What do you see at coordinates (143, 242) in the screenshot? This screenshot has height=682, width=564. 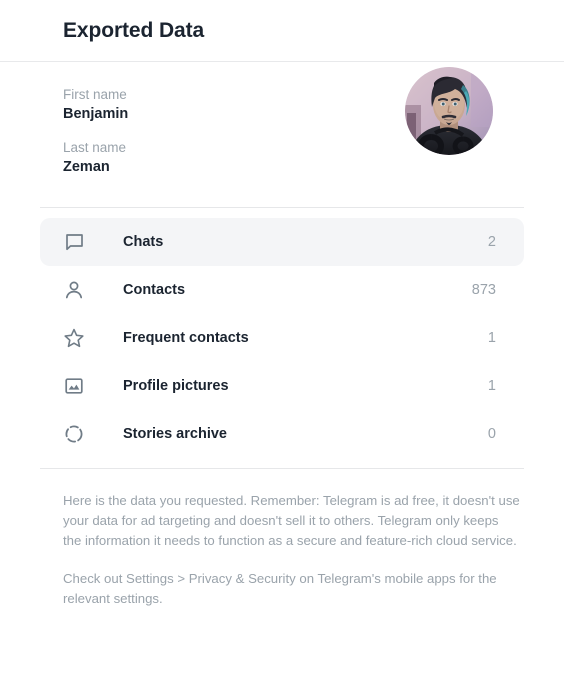 I see `stat-label: Chats` at bounding box center [143, 242].